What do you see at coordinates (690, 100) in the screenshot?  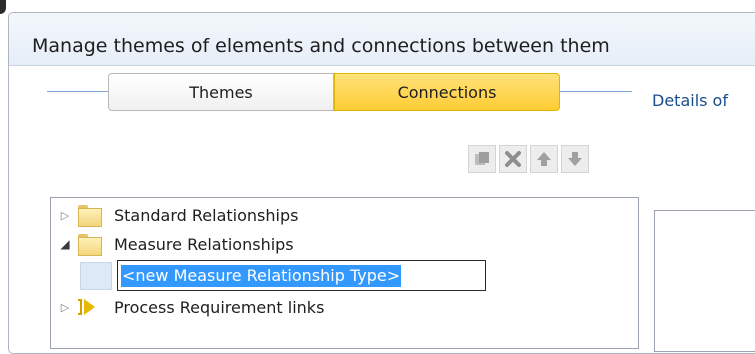 I see `details-label: Details of` at bounding box center [690, 100].